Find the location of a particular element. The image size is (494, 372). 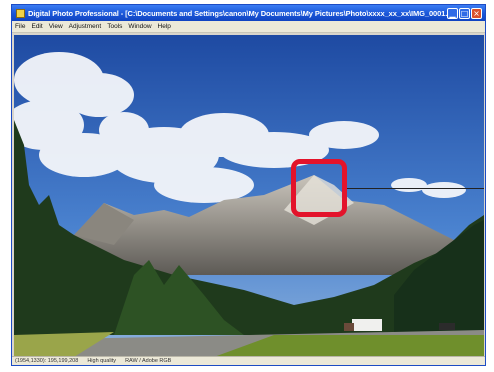

menu-file: File is located at coordinates (20, 26).